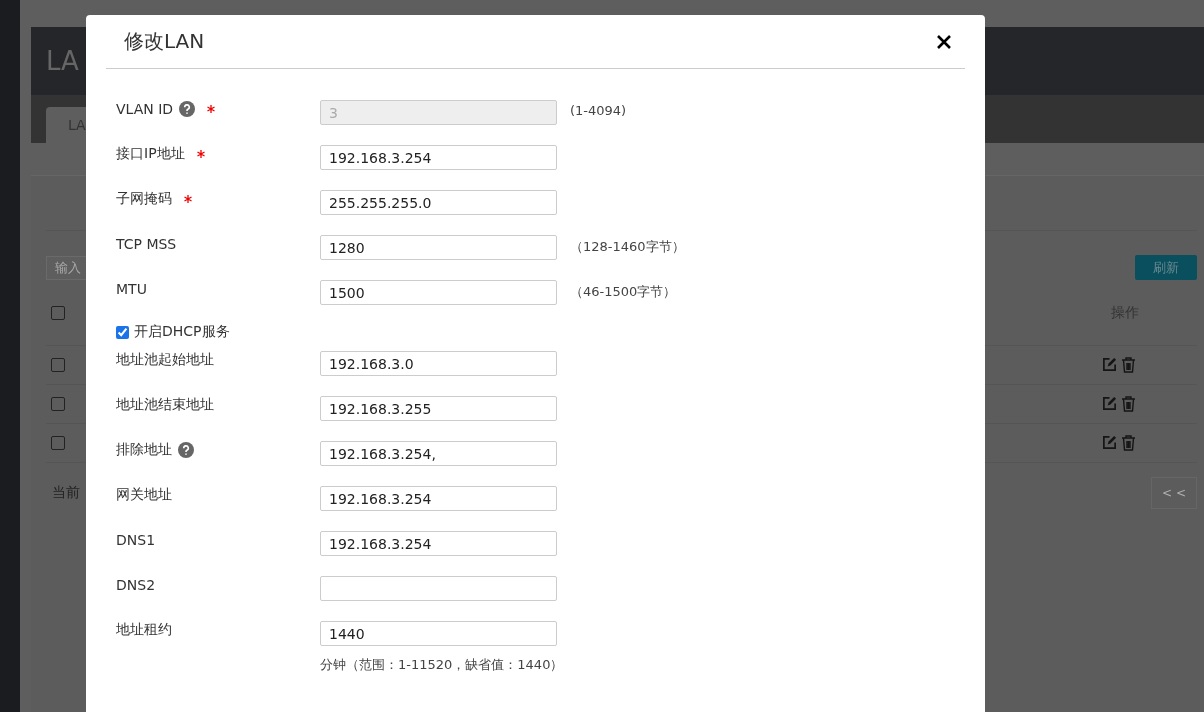 Image resolution: width=1204 pixels, height=712 pixels. What do you see at coordinates (623, 292) in the screenshot?
I see `field-hint: （46-1500字节）` at bounding box center [623, 292].